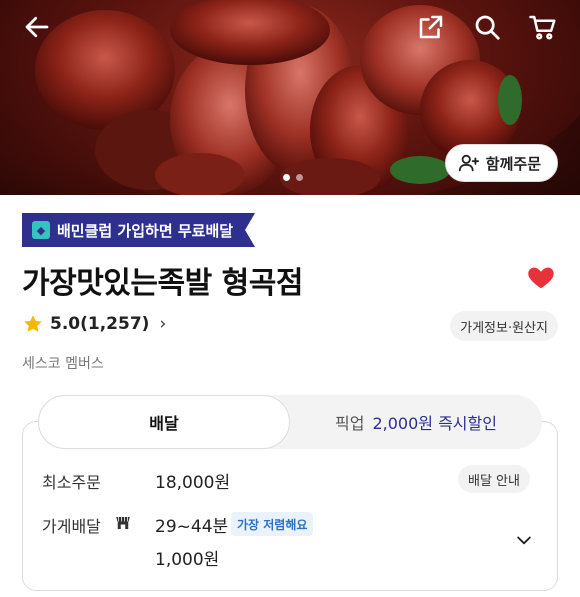 Image resolution: width=580 pixels, height=597 pixels. I want to click on chevron-down-icon, so click(524, 540).